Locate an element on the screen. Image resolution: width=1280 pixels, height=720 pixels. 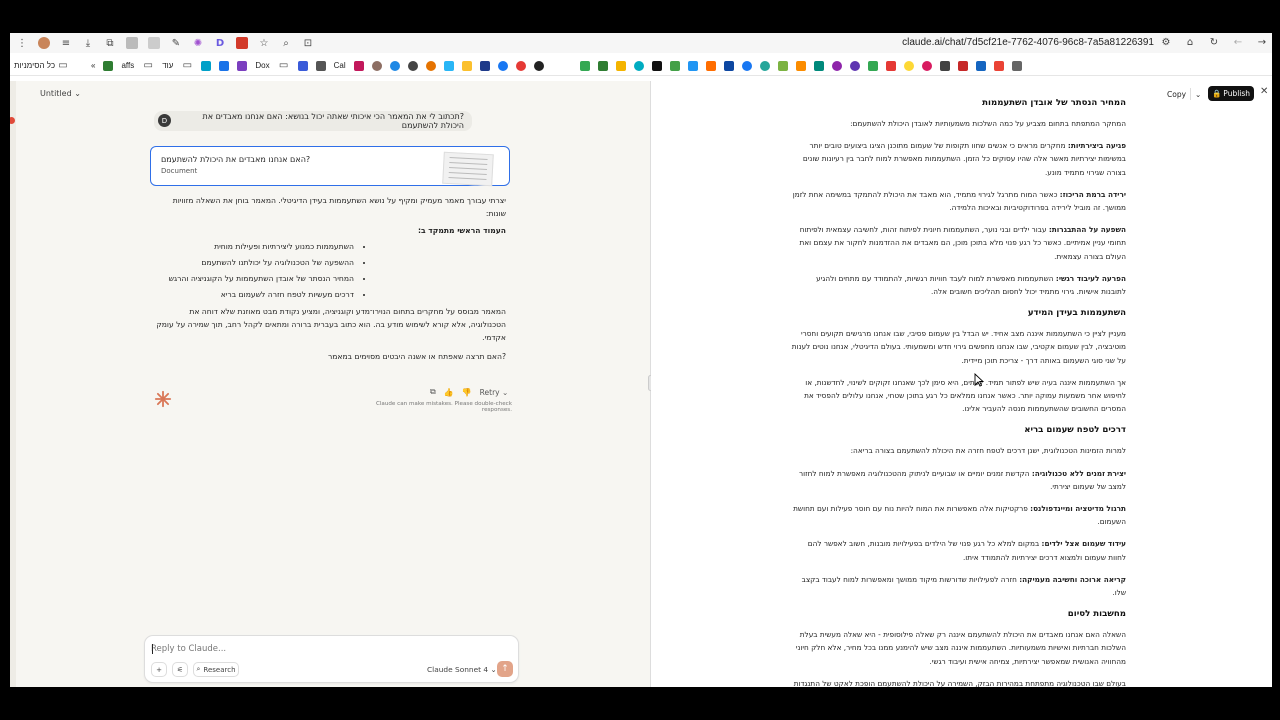
forward-icon: ← is located at coordinates (1238, 42).